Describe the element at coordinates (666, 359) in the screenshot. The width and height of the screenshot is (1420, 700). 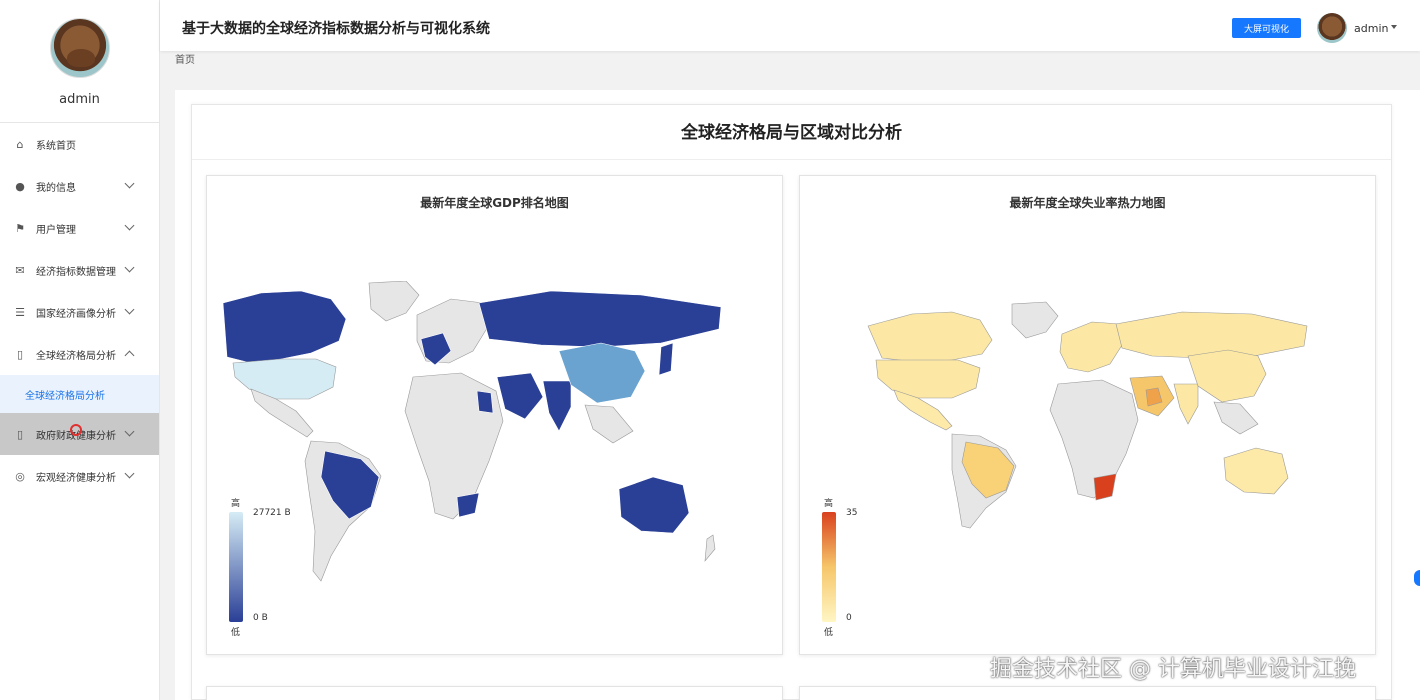
I see `map-region-japan` at that location.